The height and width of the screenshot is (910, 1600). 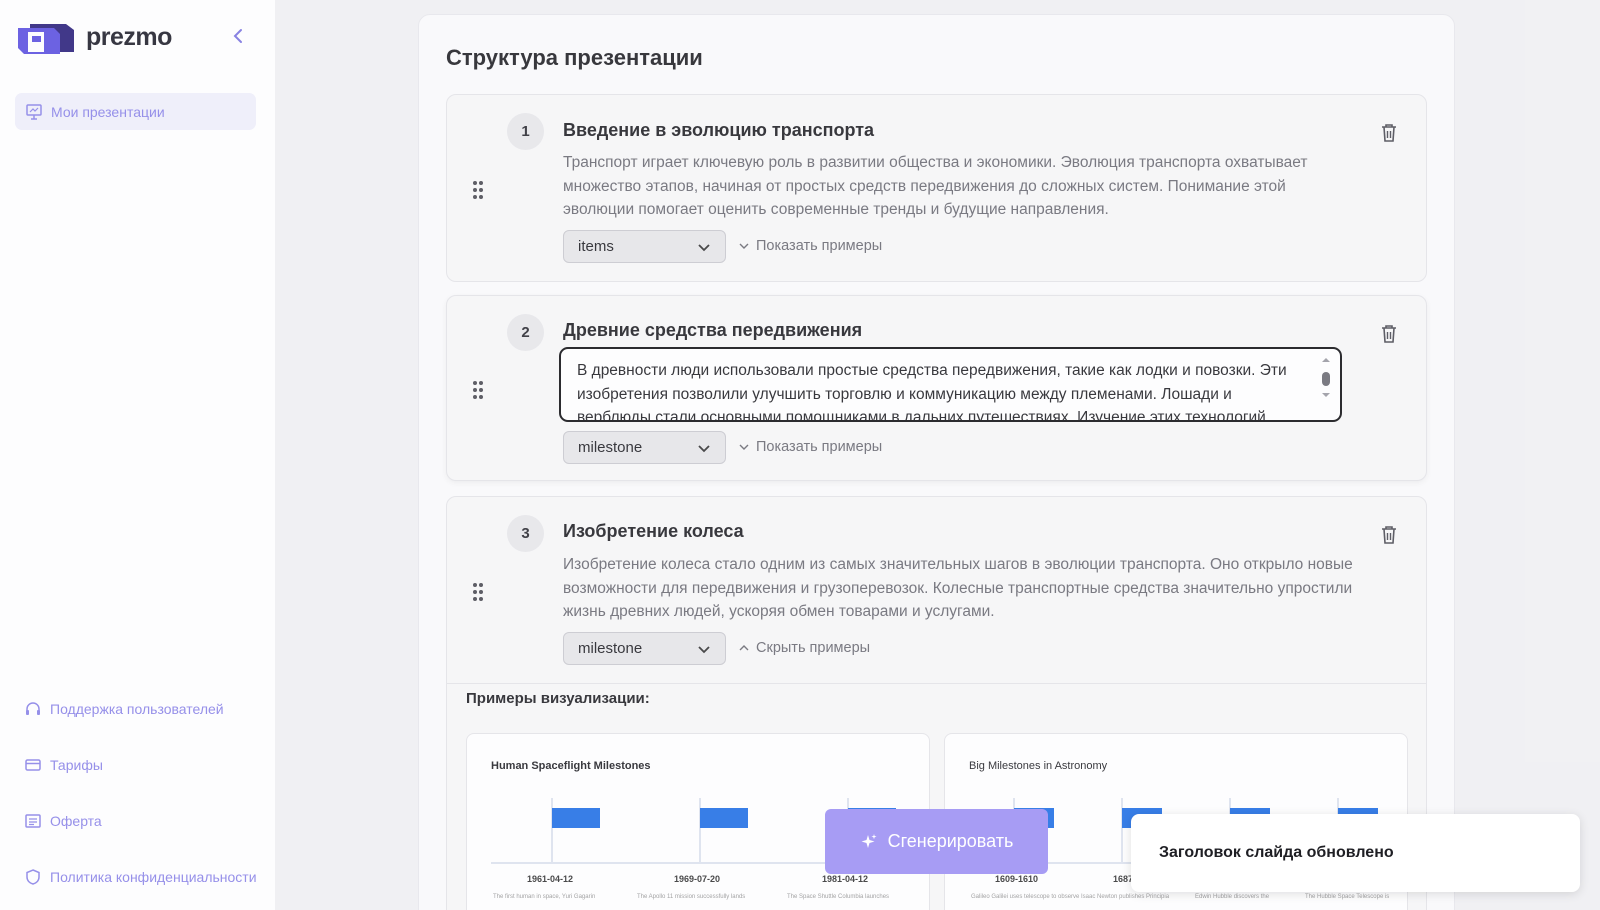 I want to click on milestone-caption: The Hubble Space Telescope is, so click(x=1347, y=897).